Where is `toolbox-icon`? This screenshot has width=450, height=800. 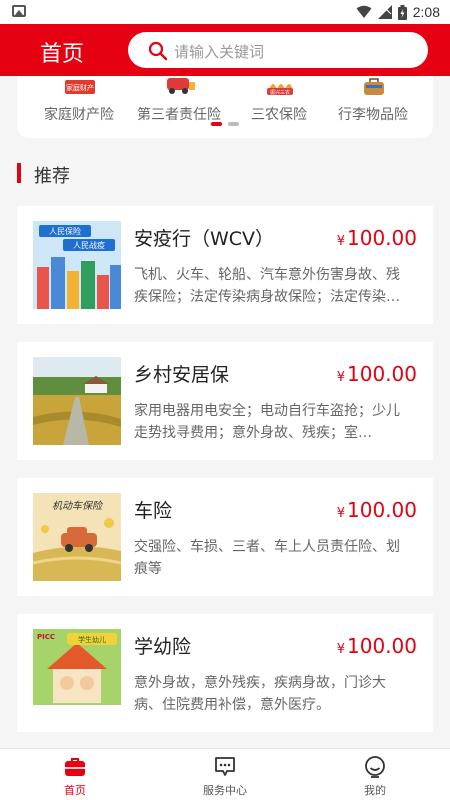 toolbox-icon is located at coordinates (75, 767).